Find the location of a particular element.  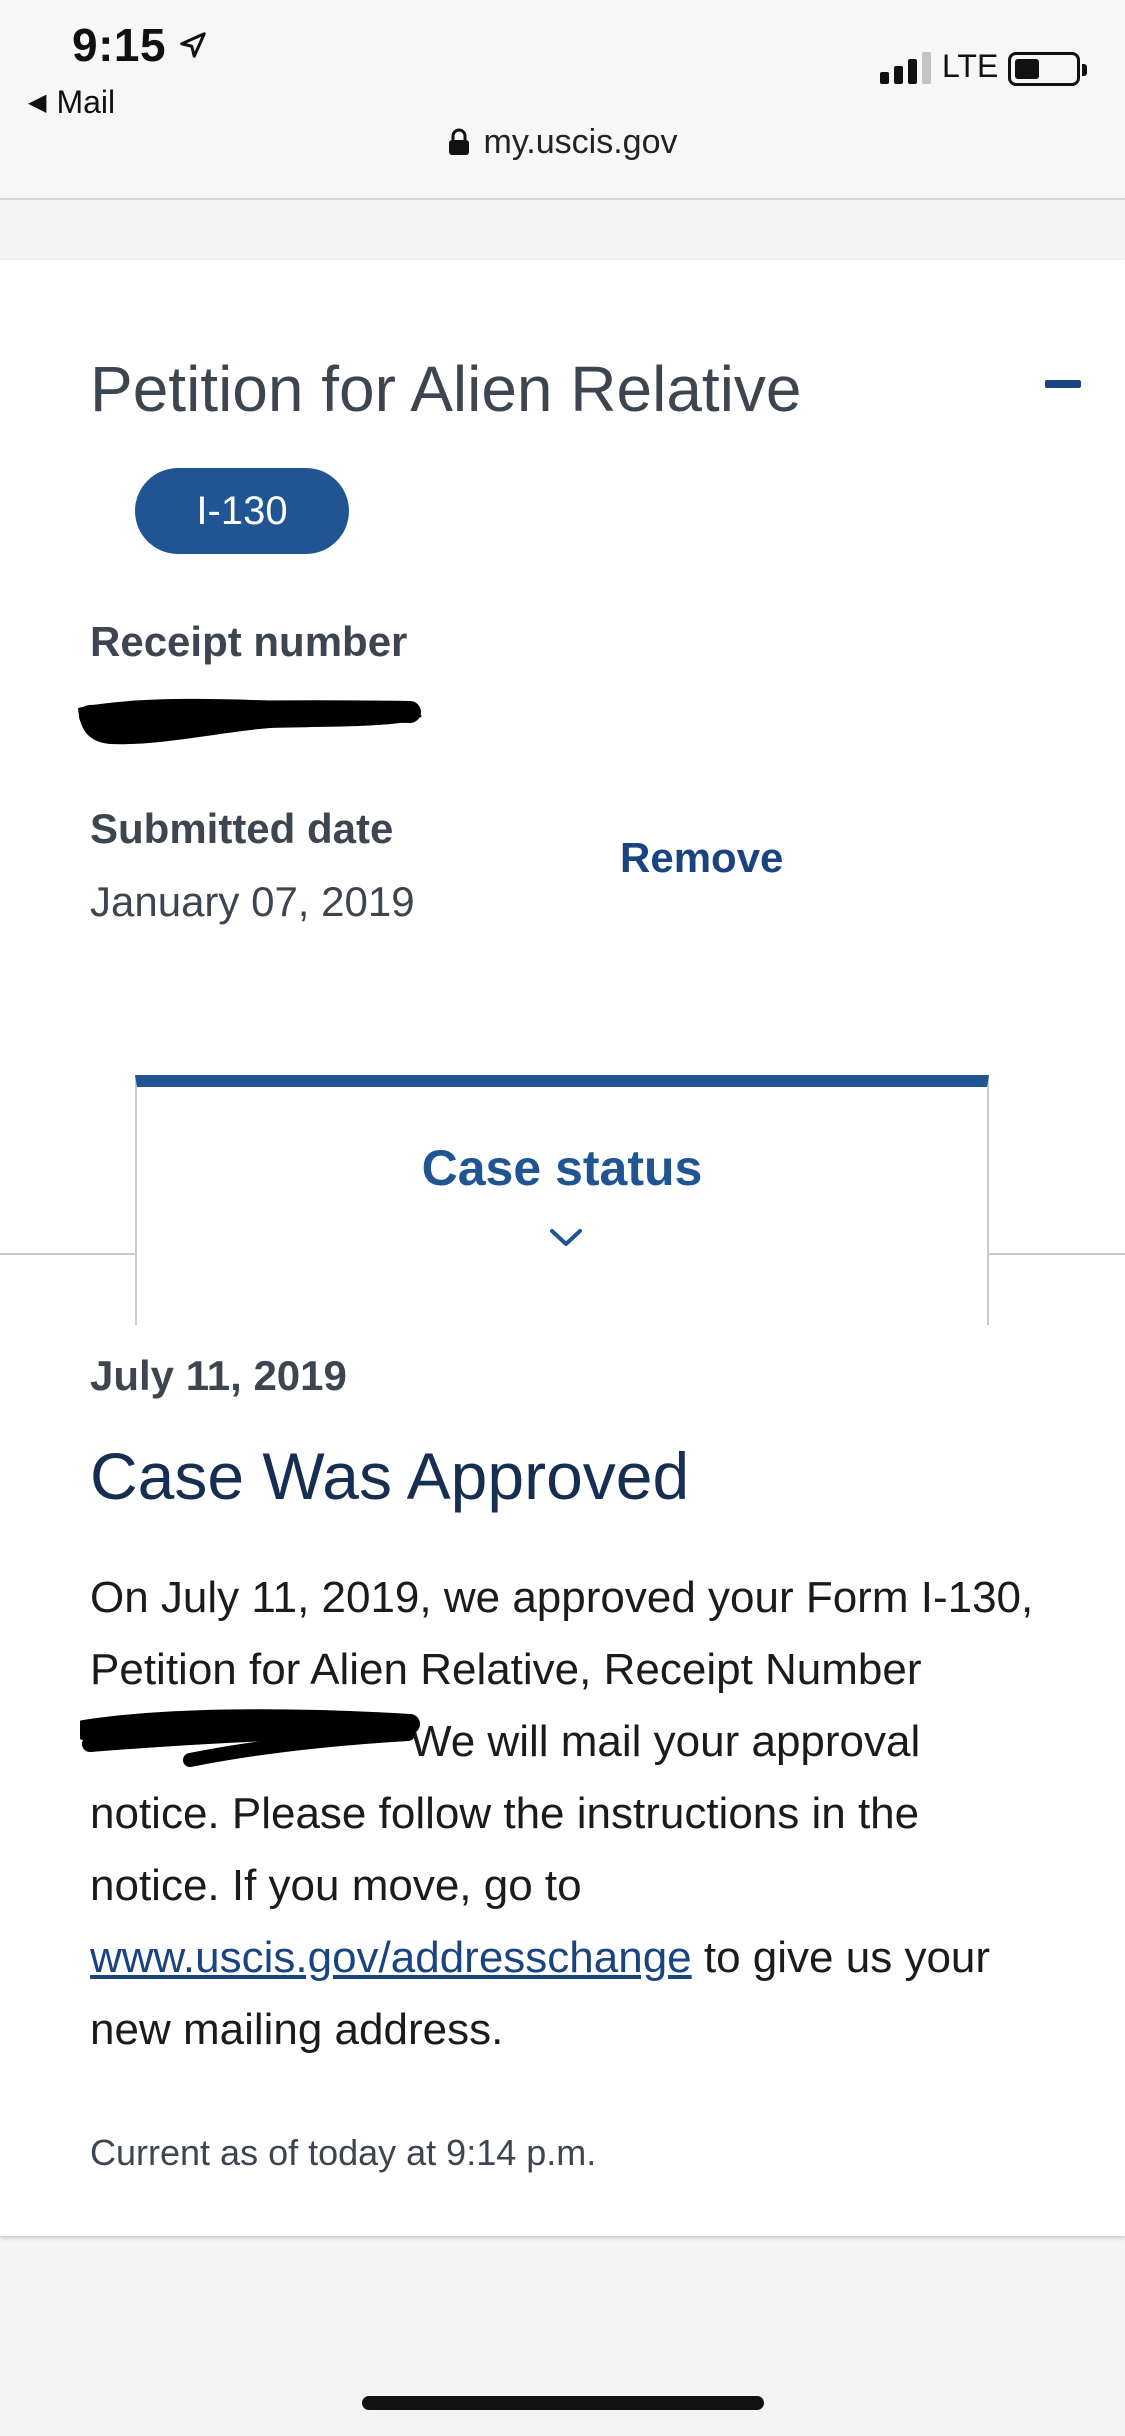

signal-icon is located at coordinates (905, 68).